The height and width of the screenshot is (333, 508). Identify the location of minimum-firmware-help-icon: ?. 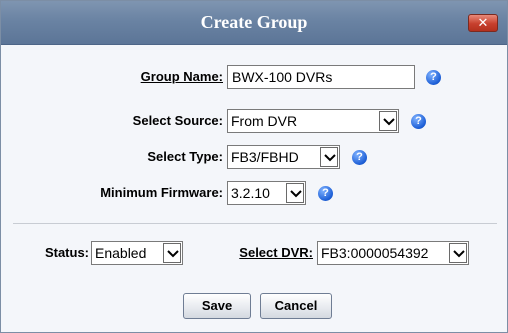
(325, 193).